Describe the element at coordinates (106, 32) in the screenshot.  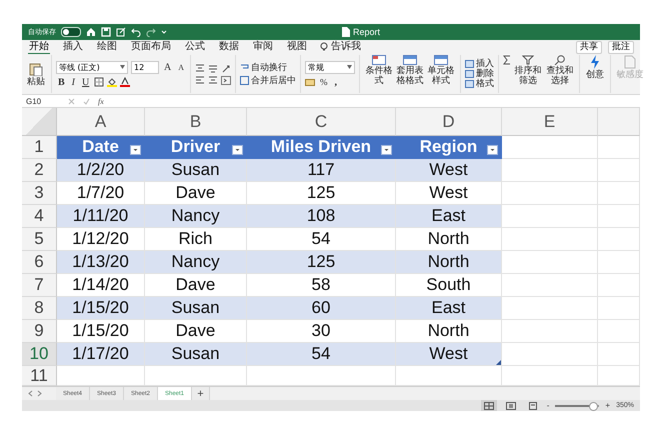
I see `save-icon` at that location.